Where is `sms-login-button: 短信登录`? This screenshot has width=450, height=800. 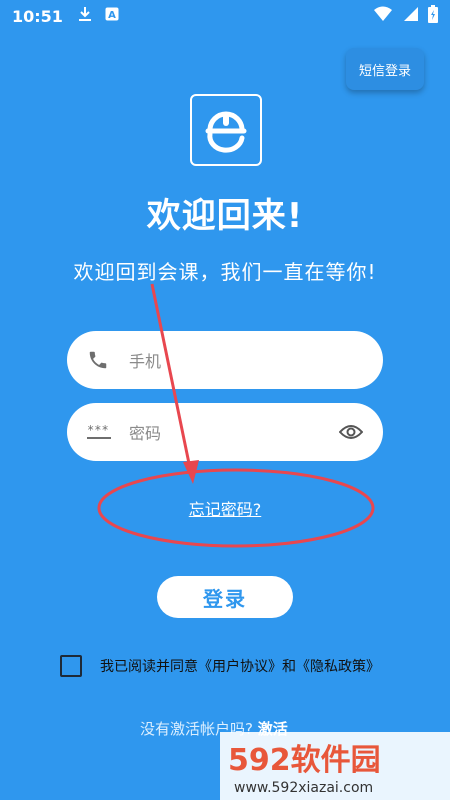
sms-login-button: 短信登录 is located at coordinates (385, 69).